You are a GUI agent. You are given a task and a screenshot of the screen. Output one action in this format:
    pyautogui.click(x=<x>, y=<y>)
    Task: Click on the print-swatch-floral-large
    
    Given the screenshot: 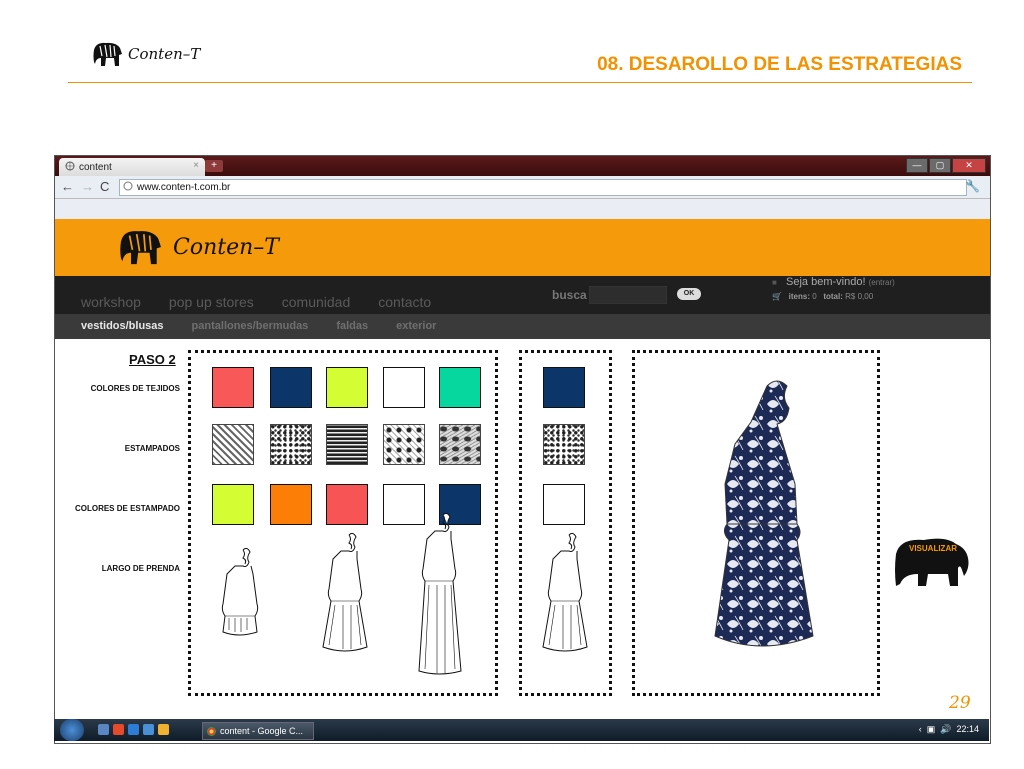 What is the action you would take?
    pyautogui.click(x=460, y=444)
    